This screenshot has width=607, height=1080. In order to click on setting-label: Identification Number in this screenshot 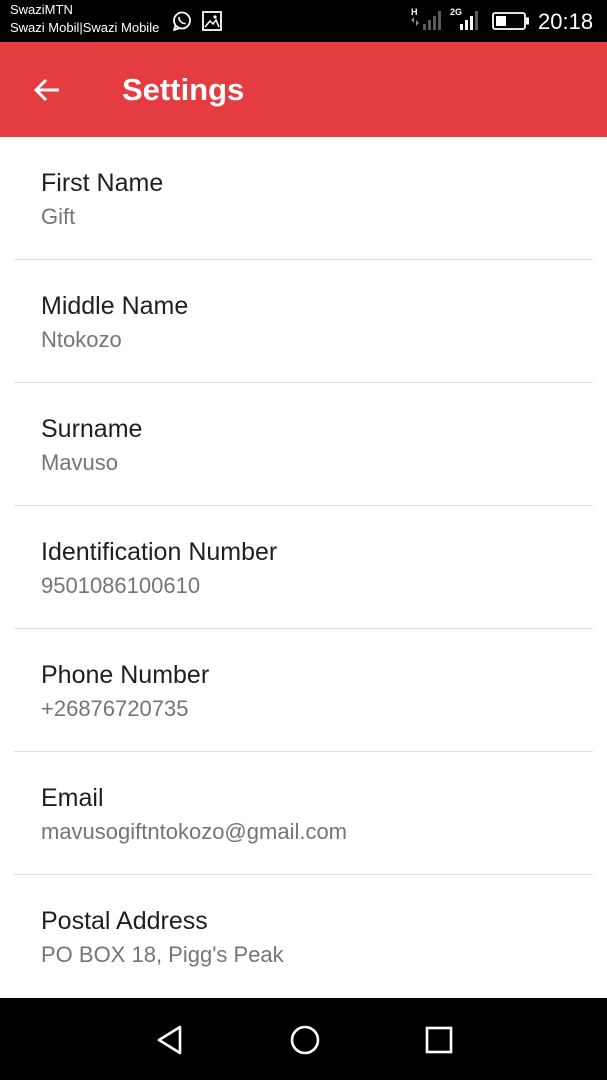, I will do `click(159, 552)`.